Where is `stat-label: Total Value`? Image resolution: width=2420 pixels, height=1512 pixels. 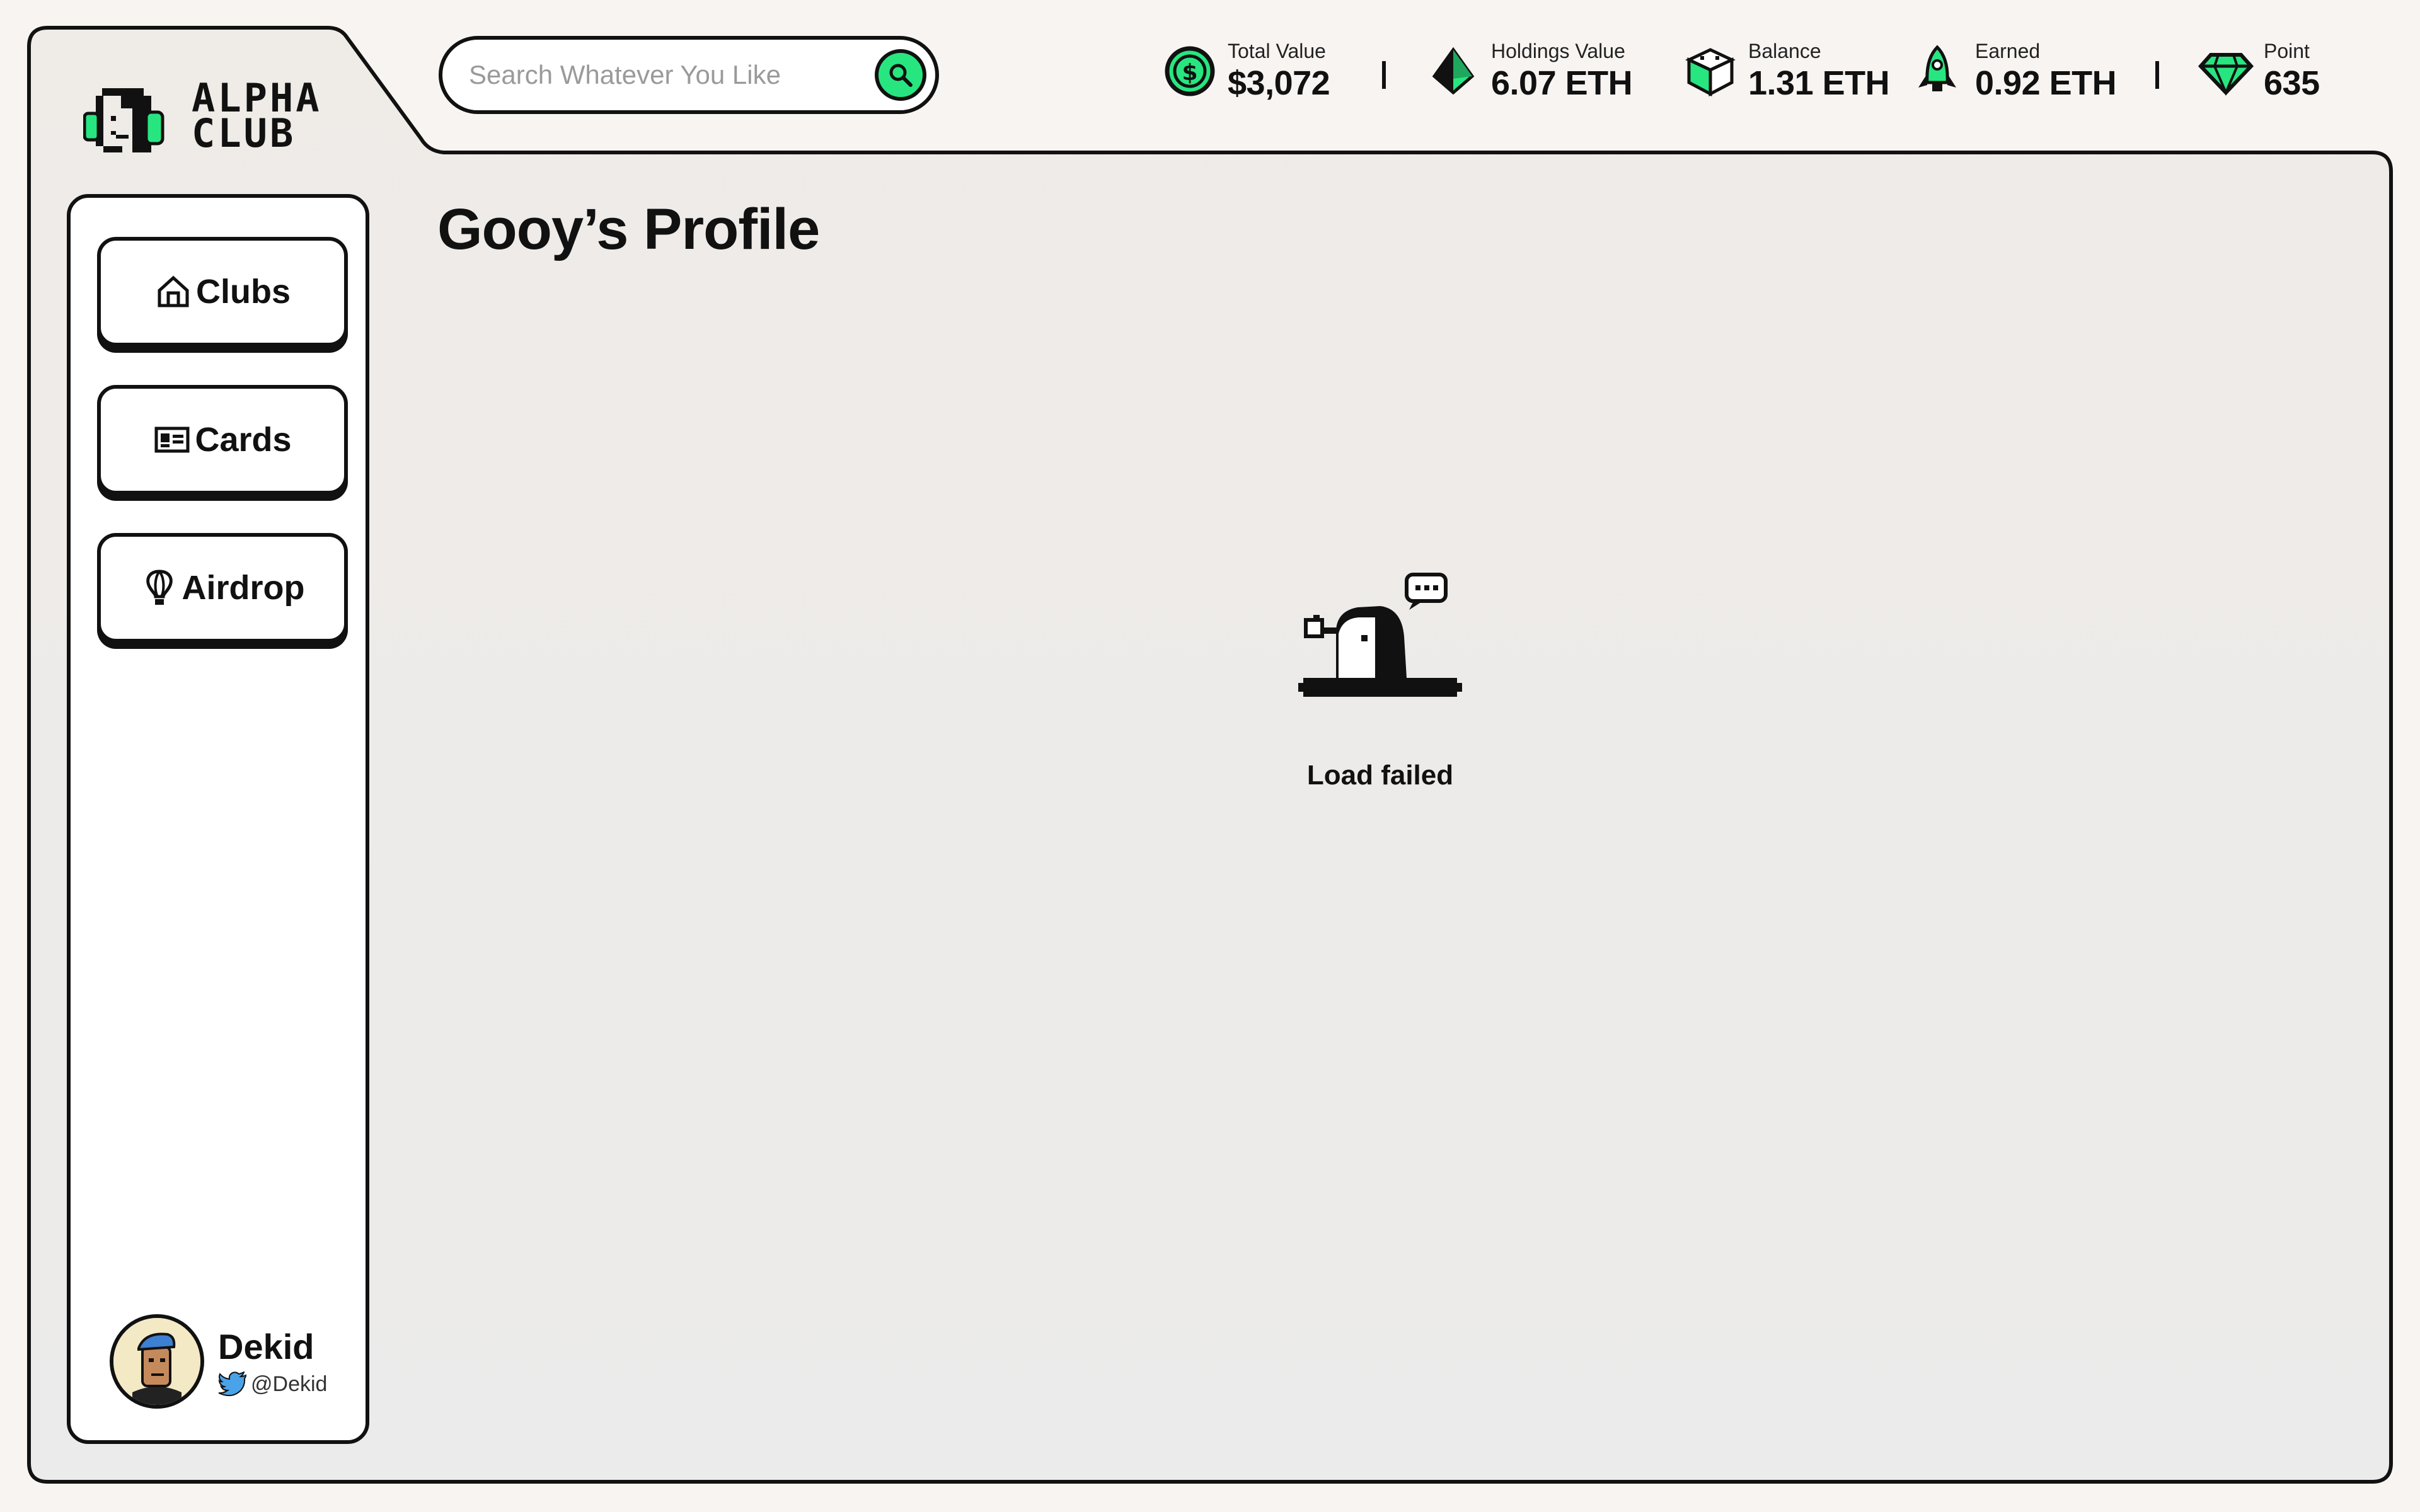 stat-label: Total Value is located at coordinates (1277, 51).